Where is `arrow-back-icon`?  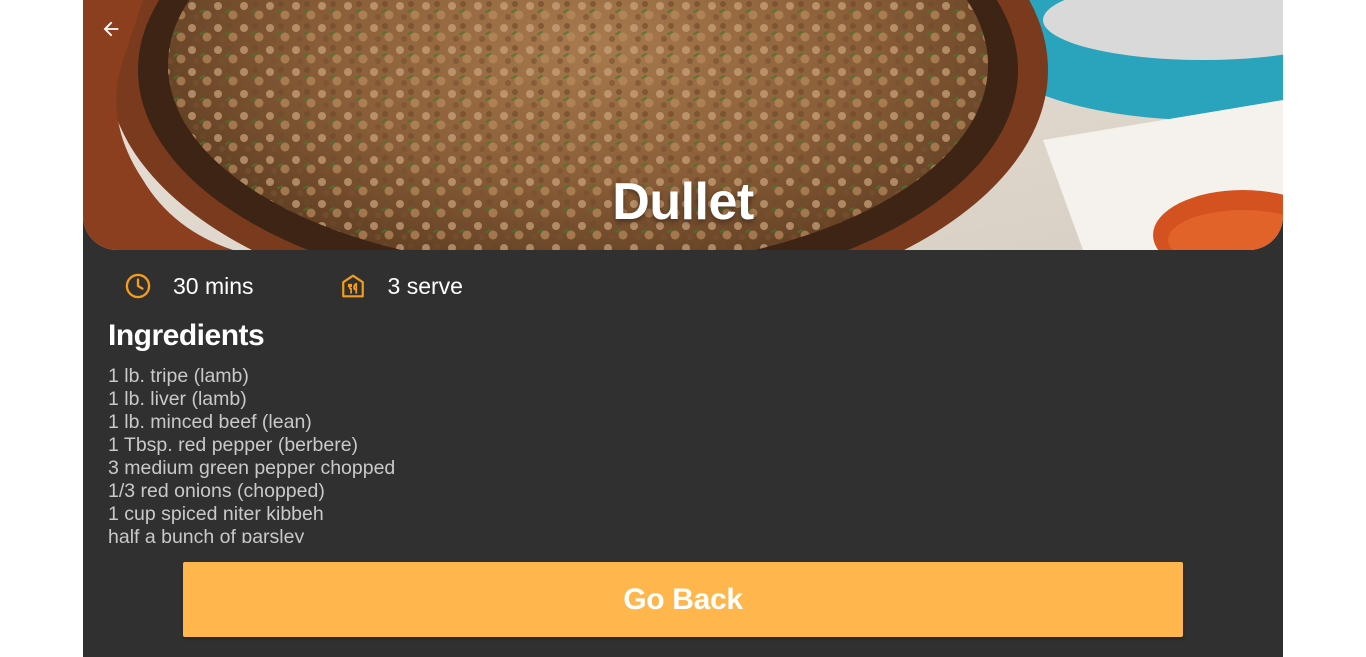
arrow-back-icon is located at coordinates (111, 29).